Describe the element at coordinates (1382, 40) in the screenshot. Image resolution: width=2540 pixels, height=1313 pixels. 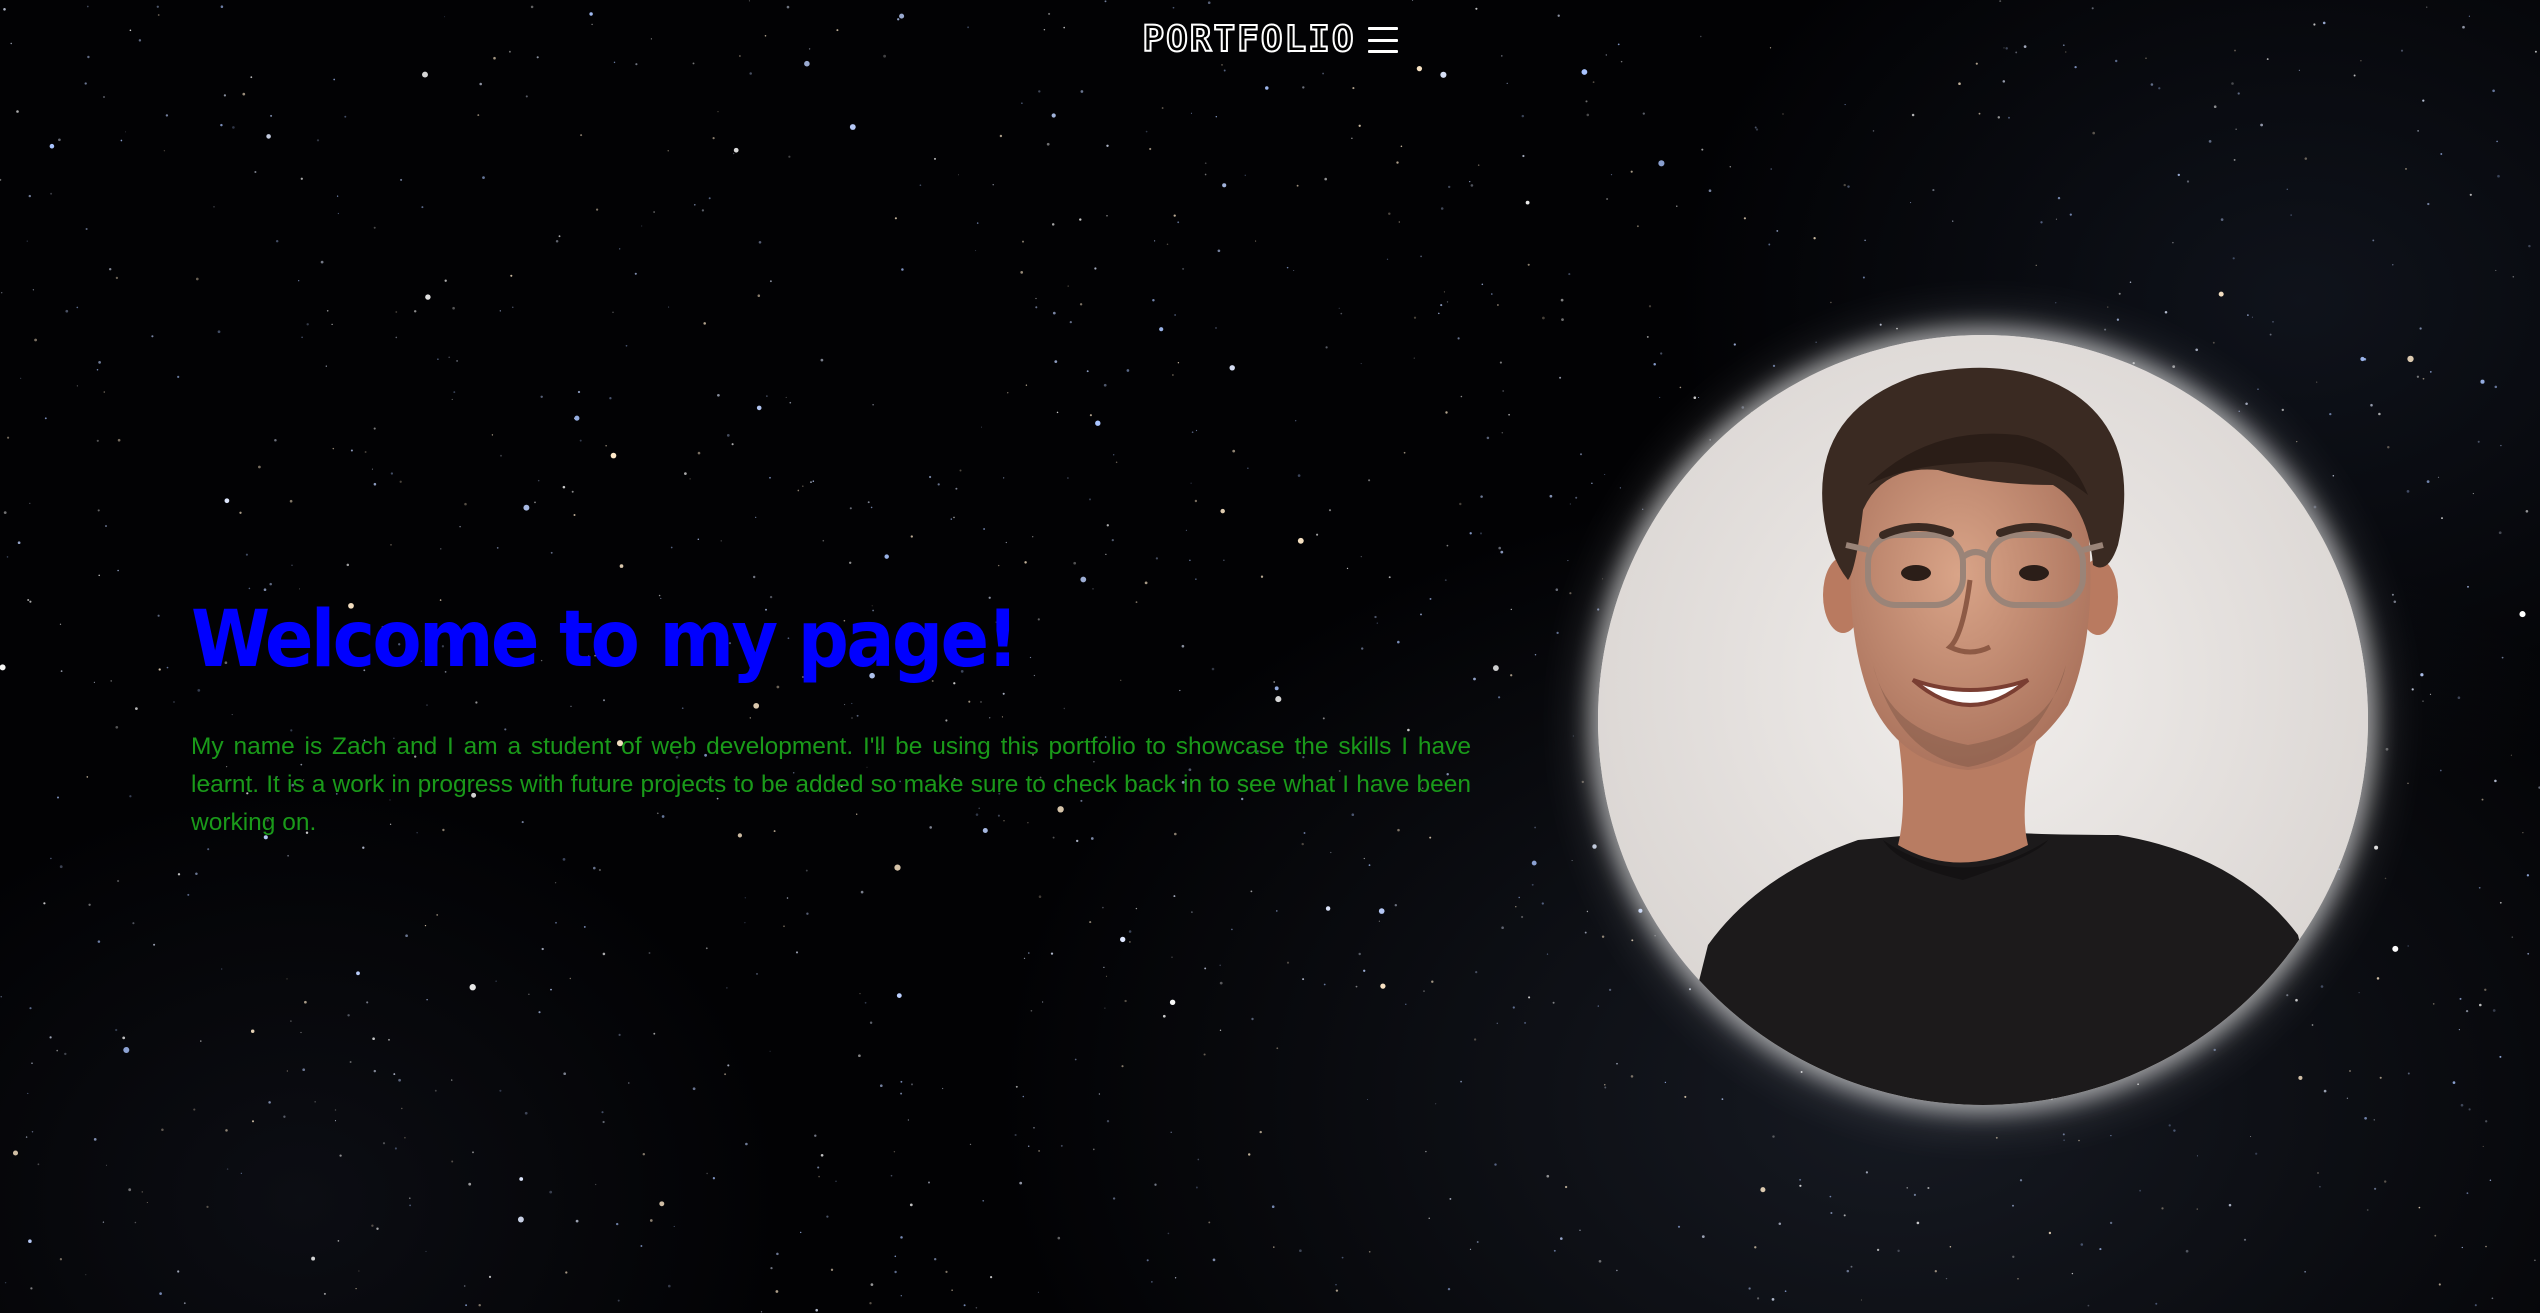
I see `hamburger-menu-icon` at that location.